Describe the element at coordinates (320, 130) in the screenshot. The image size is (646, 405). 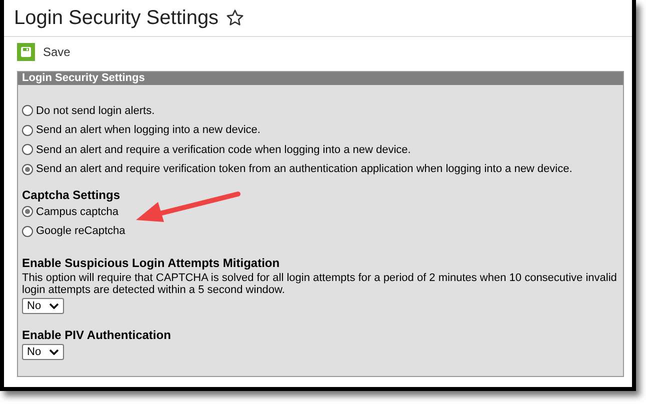
I see `radio-option: Send an alert when logging into a new device.` at that location.